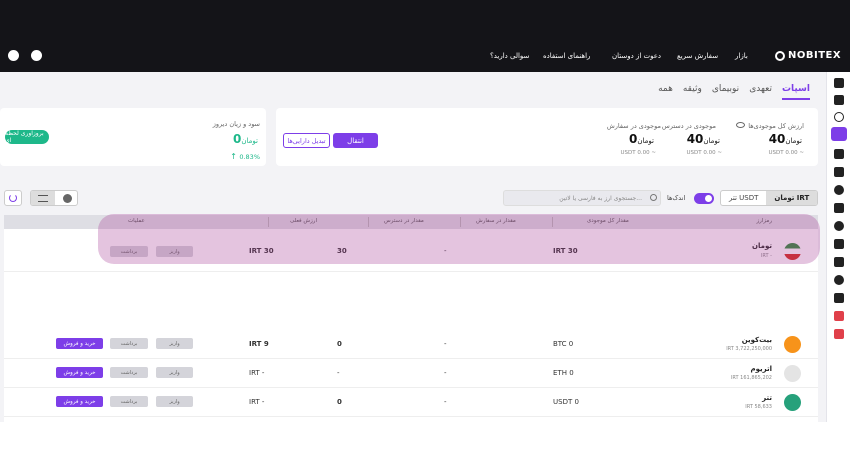  What do you see at coordinates (459, 239) in the screenshot?
I see `highlight-overlay` at bounding box center [459, 239].